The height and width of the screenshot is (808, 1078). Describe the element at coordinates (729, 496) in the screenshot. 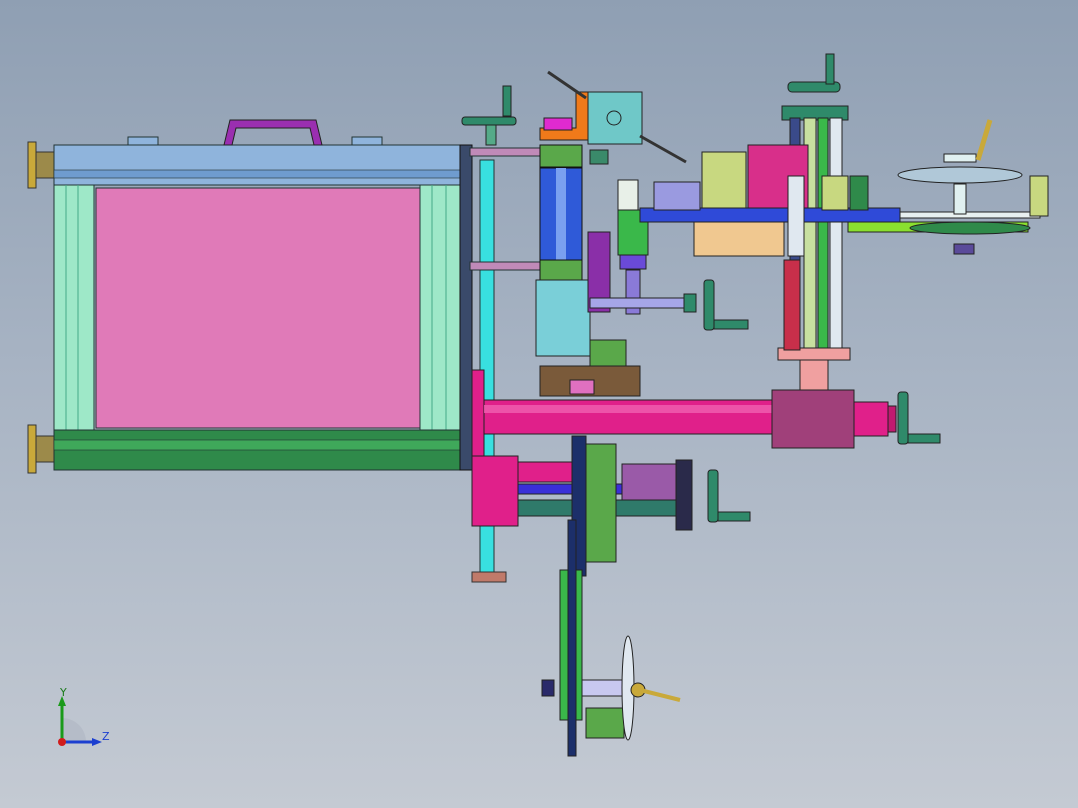

I see `handwheel-lower` at that location.